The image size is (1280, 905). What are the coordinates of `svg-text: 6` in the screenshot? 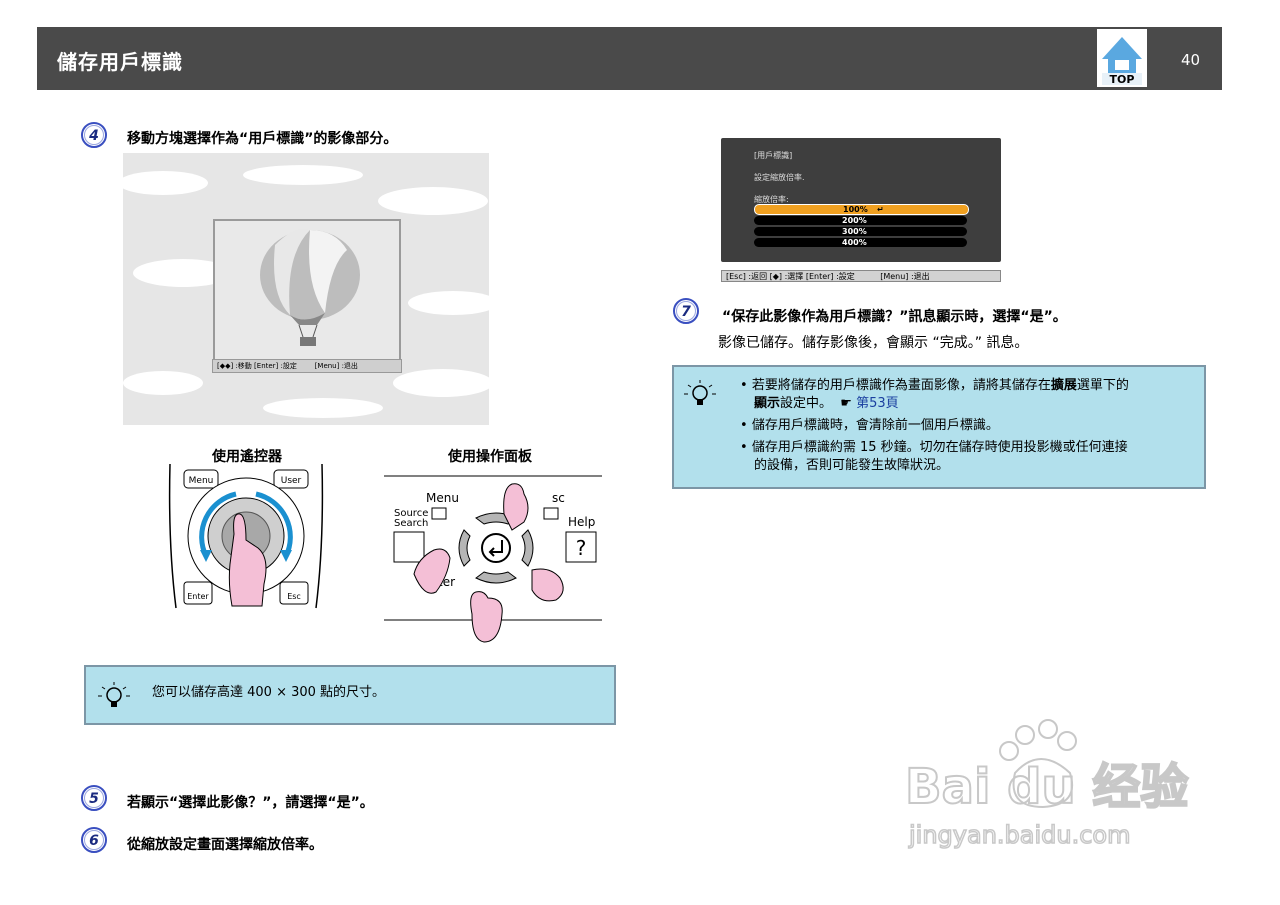 It's located at (94, 841).